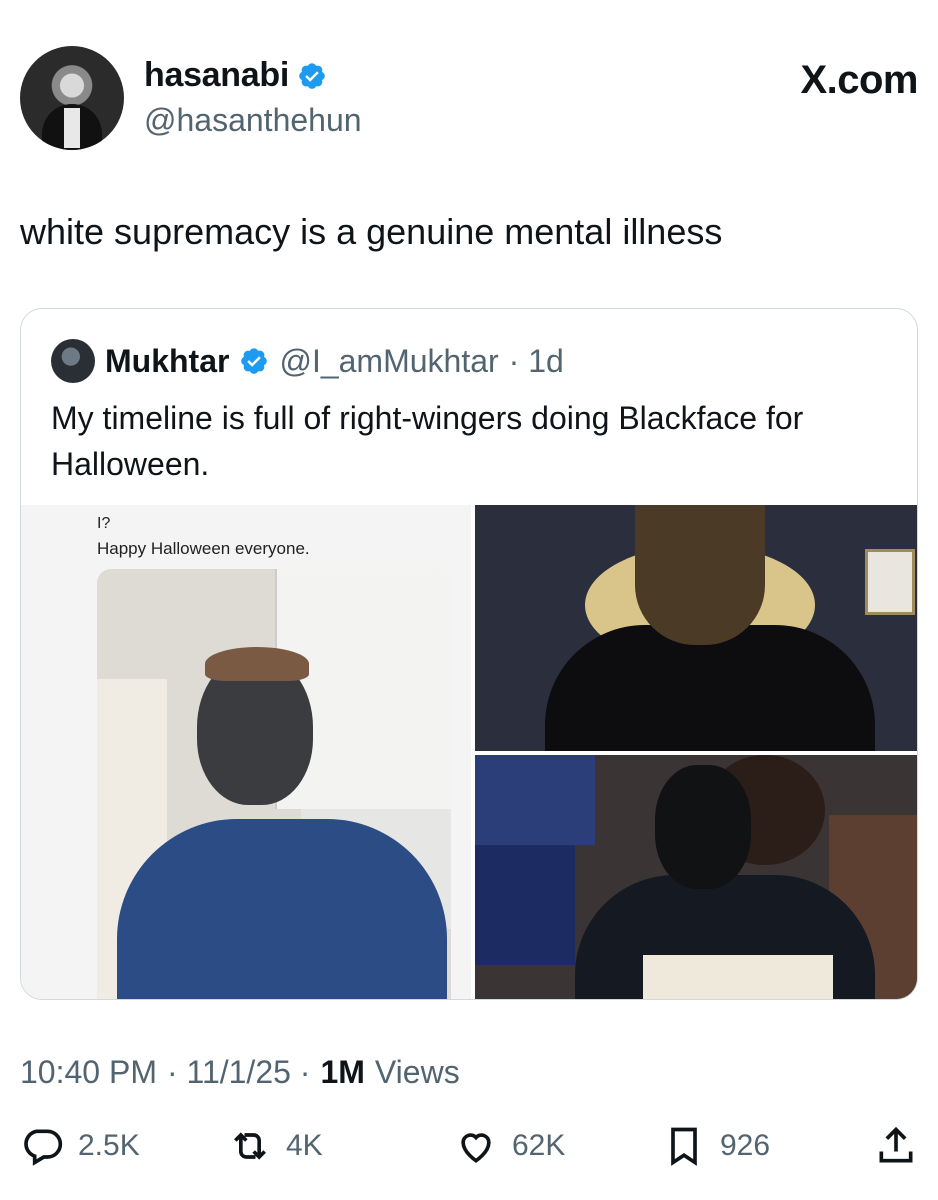 This screenshot has height=1200, width=938. I want to click on screenshot-photo, so click(274, 784).